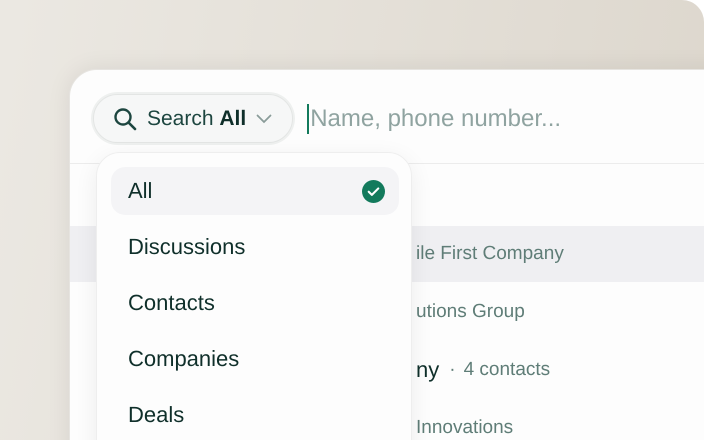 This screenshot has width=704, height=440. I want to click on result-meta: 4 contacts, so click(507, 370).